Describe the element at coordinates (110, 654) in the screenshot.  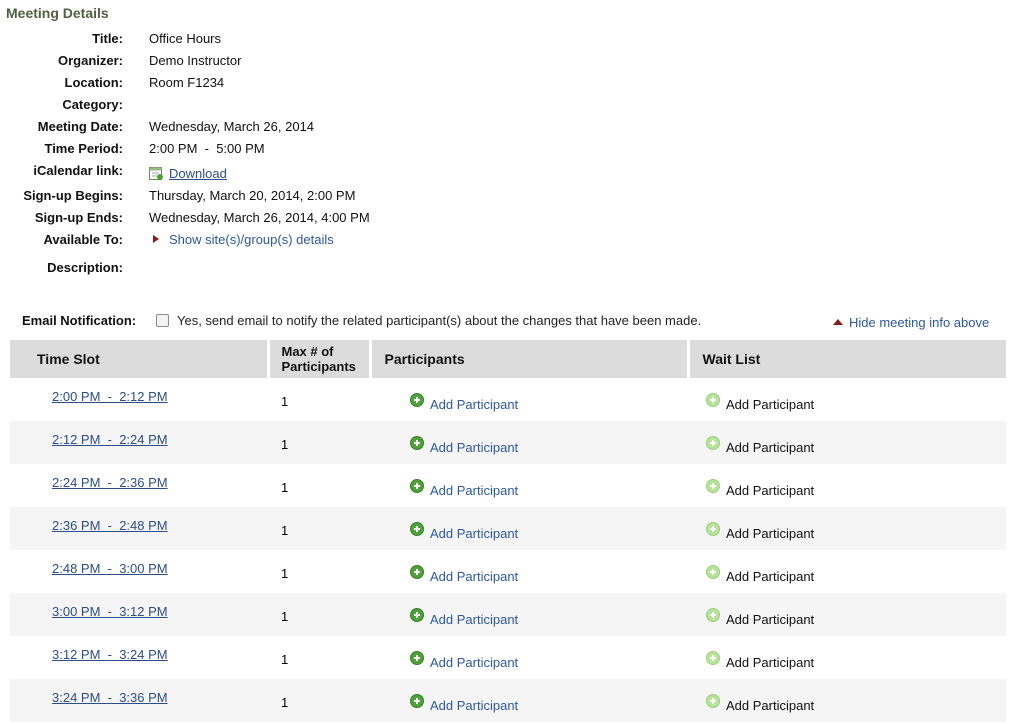
I see `time-slot-link: 3:12 PM - 3:24 PM` at that location.